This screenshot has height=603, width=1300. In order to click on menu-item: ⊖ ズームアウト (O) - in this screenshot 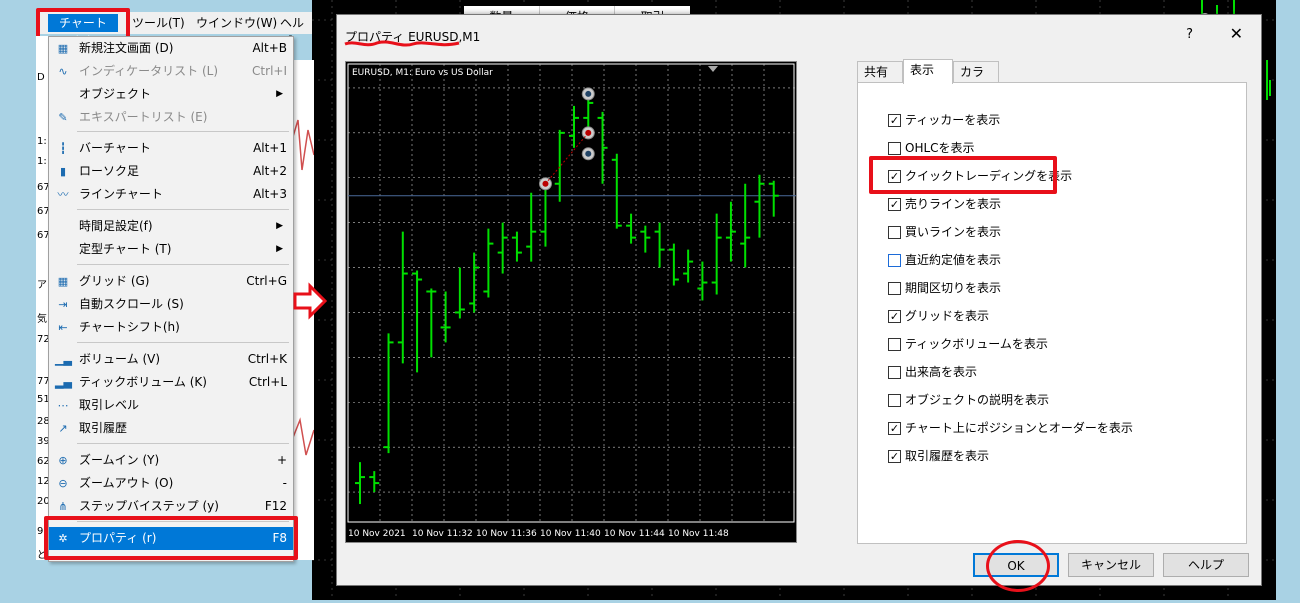, I will do `click(171, 483)`.